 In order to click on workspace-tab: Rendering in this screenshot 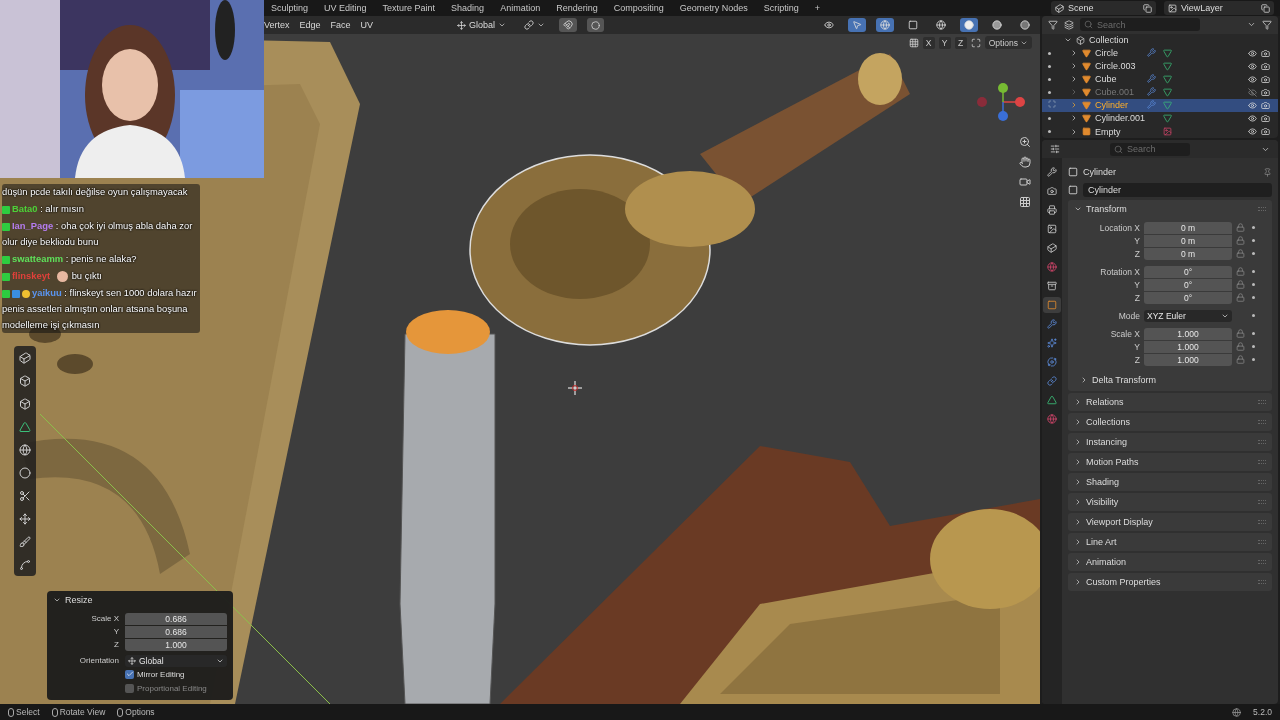, I will do `click(577, 8)`.